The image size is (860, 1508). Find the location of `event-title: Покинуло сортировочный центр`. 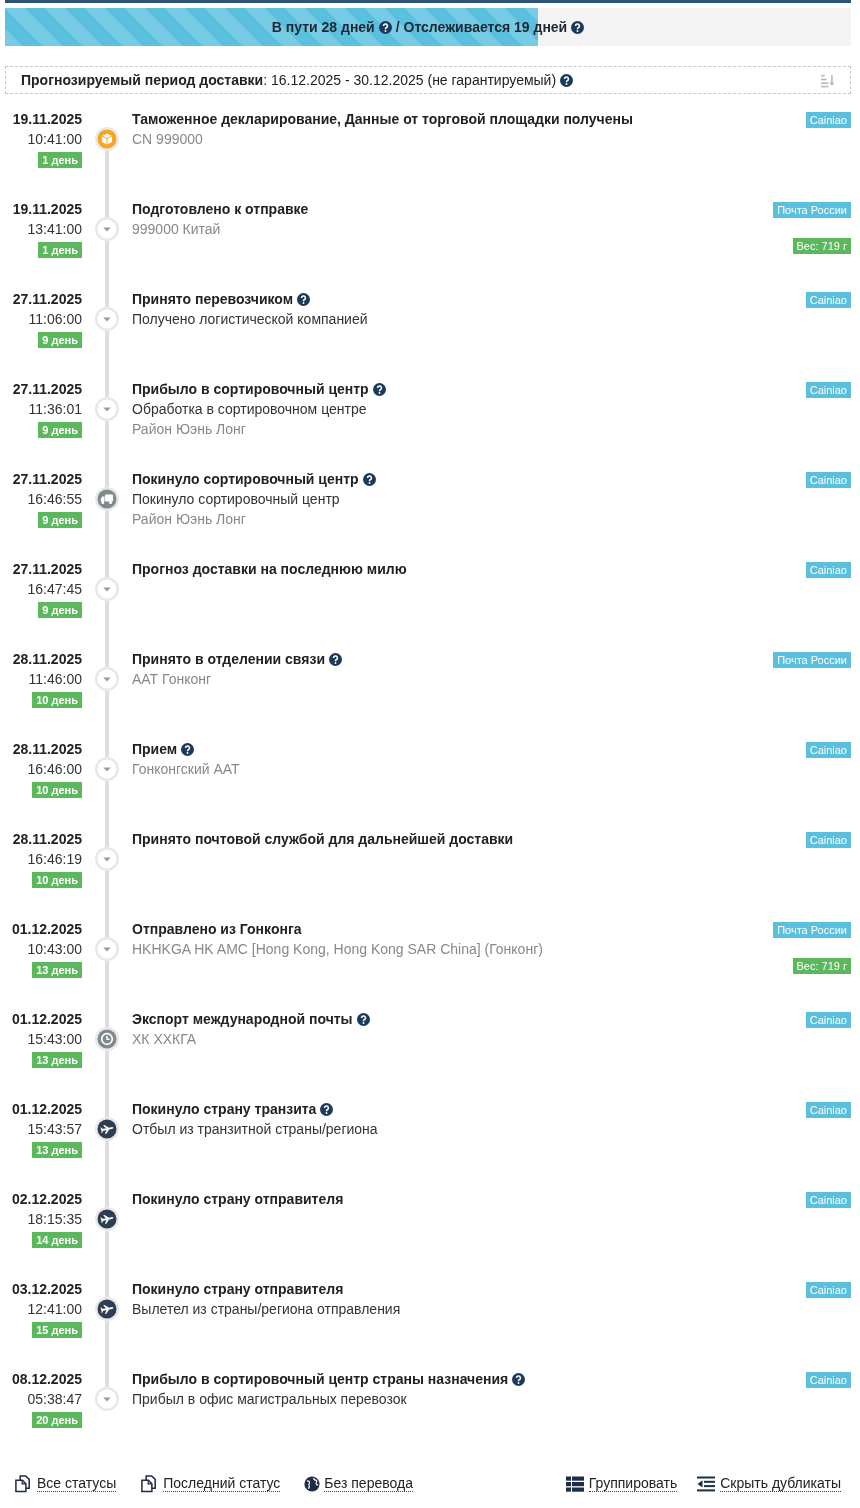

event-title: Покинуло сортировочный центр is located at coordinates (245, 479).